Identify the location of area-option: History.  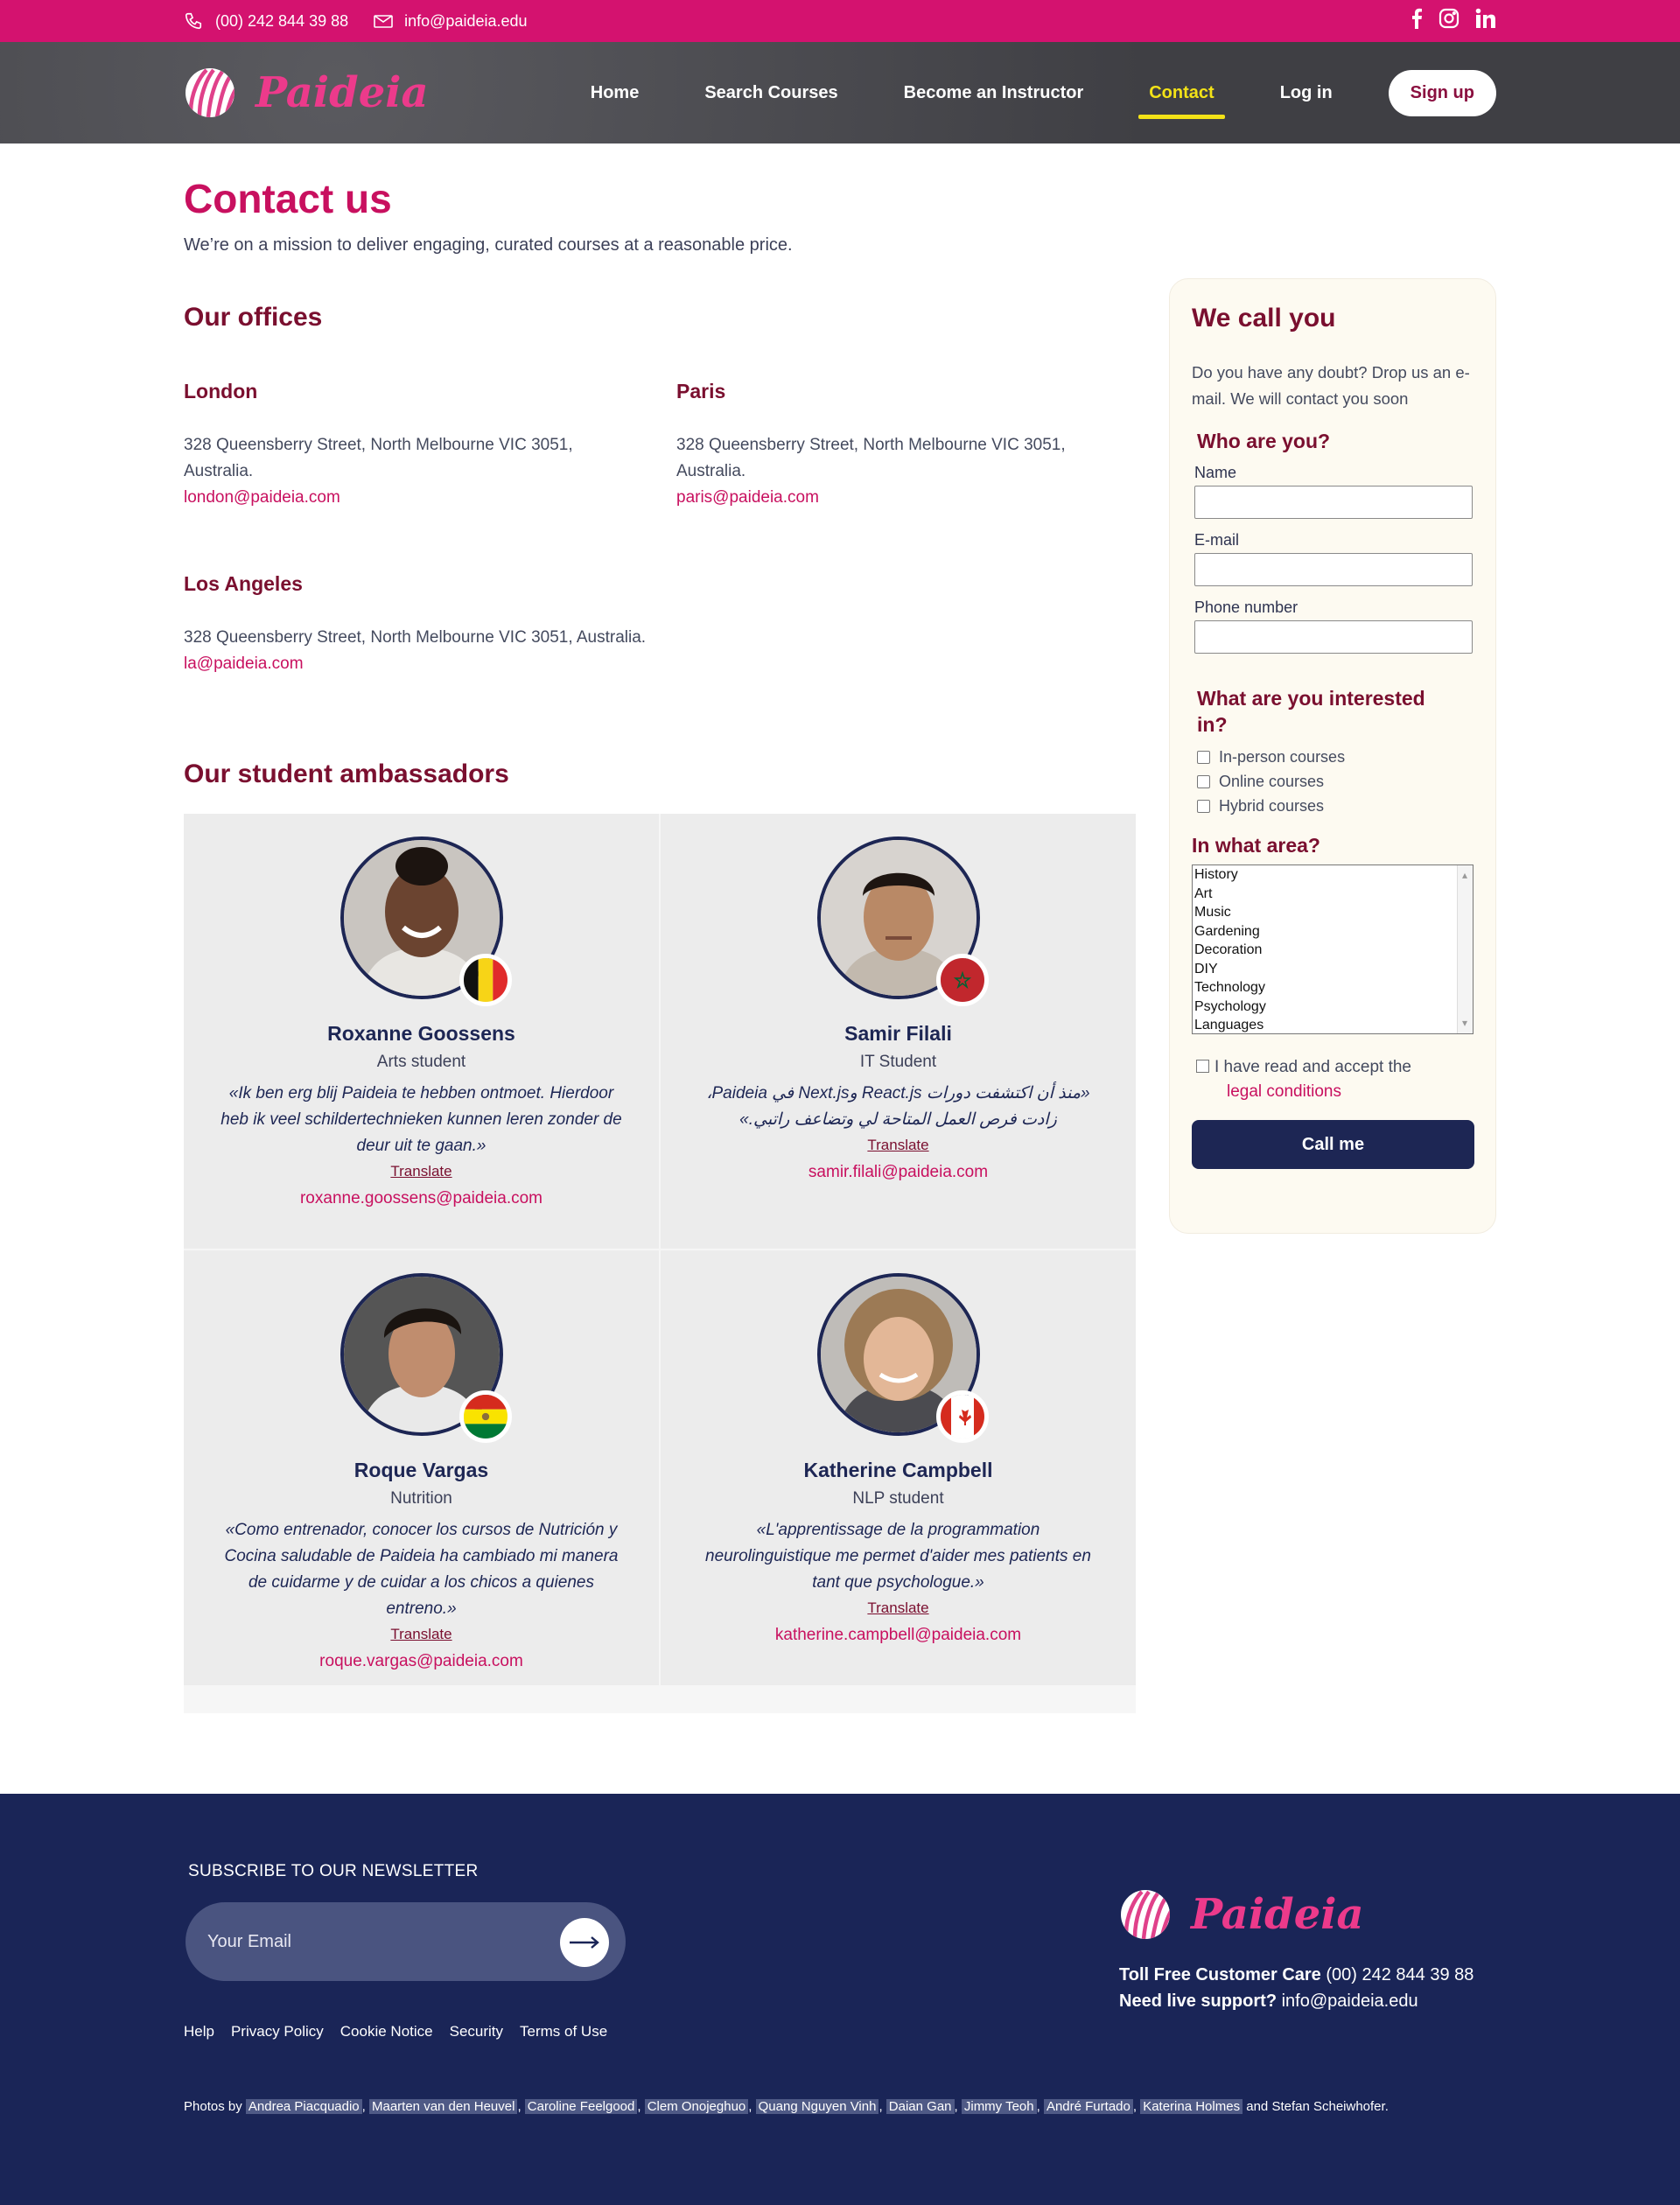
(1333, 875).